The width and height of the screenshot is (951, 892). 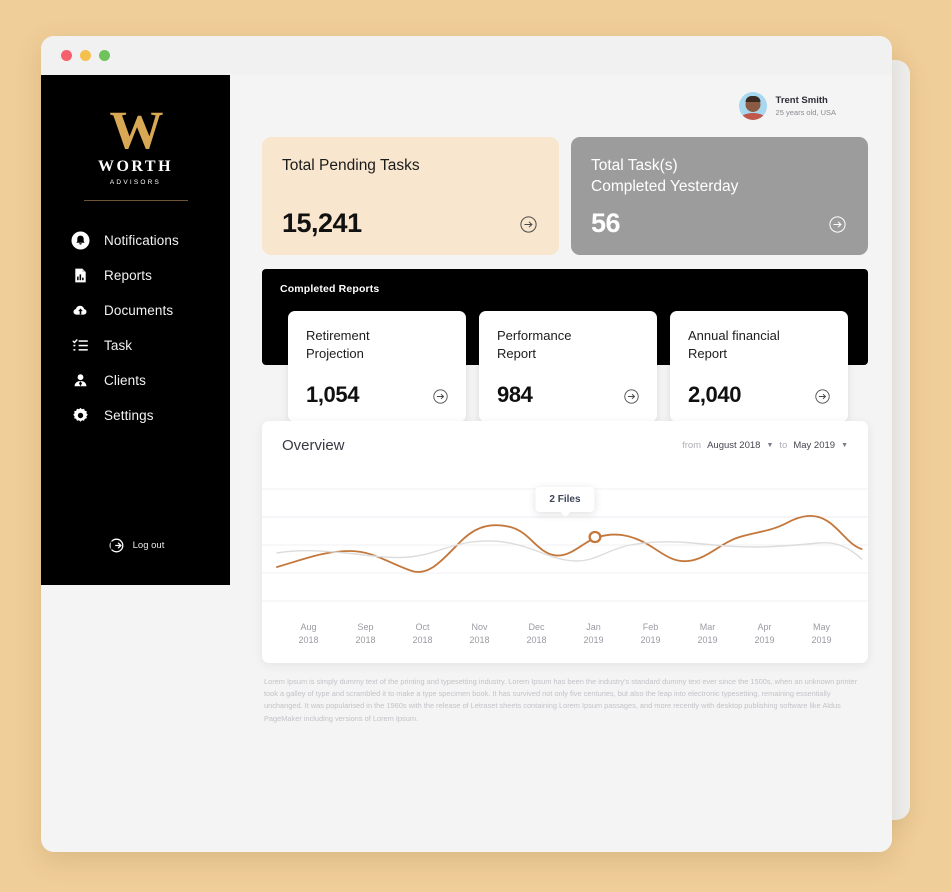 I want to click on avatar-body, so click(x=752, y=116).